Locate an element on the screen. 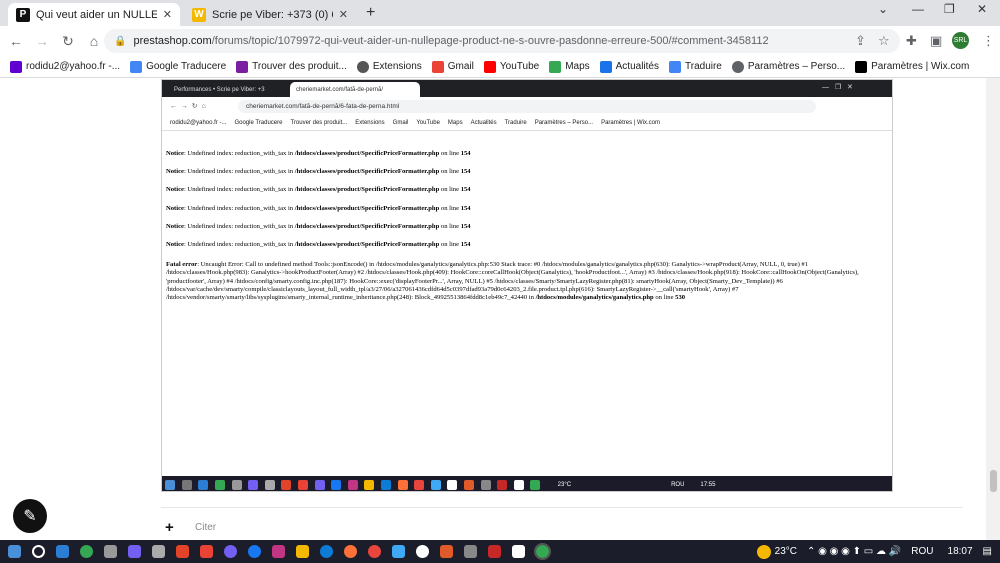  settings-icon is located at coordinates (110, 551).